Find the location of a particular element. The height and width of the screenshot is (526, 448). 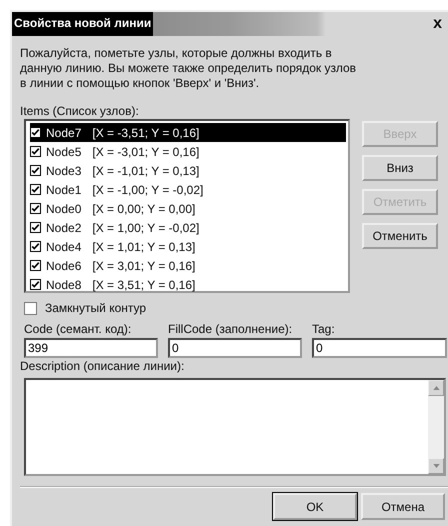

close-button: x is located at coordinates (437, 24).